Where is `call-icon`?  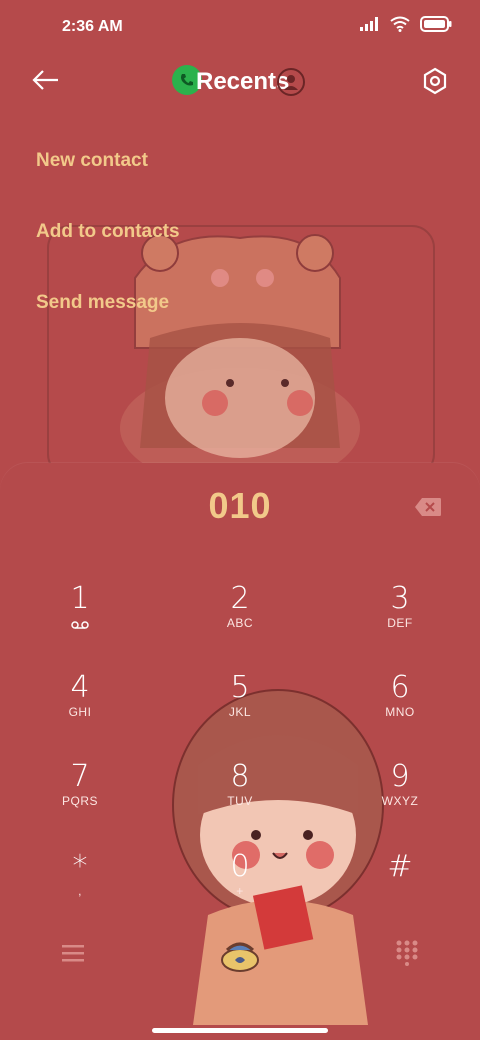 call-icon is located at coordinates (240, 954).